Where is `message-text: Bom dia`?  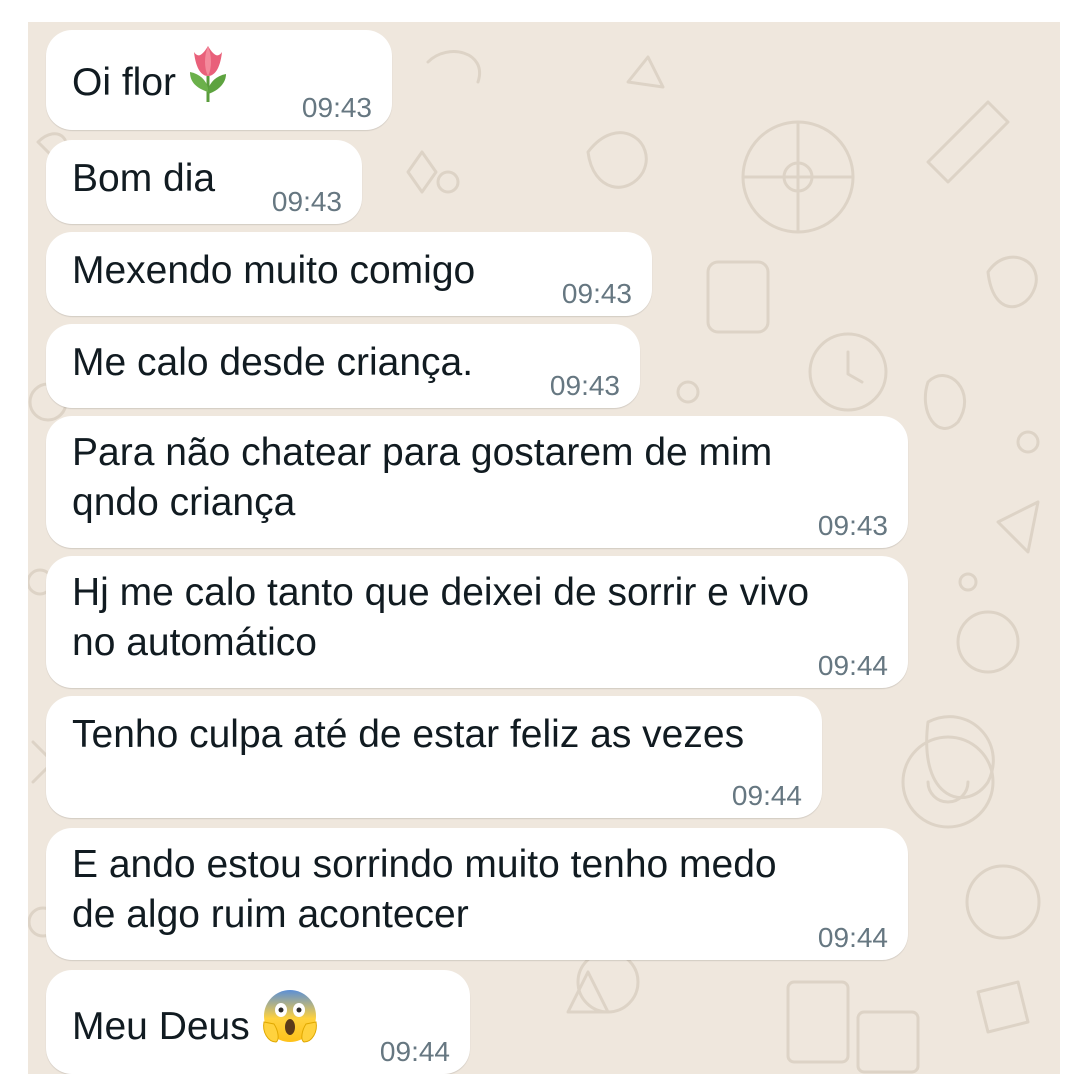
message-text: Bom dia is located at coordinates (144, 178).